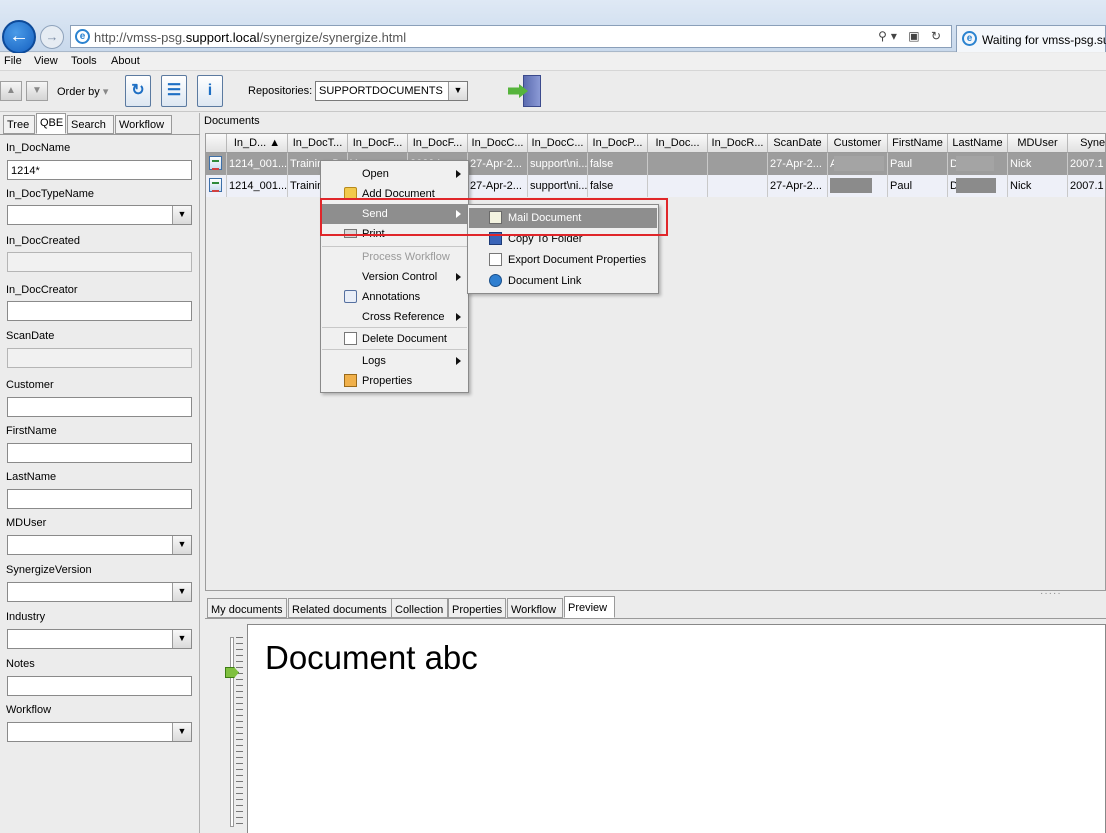 This screenshot has width=1106, height=833. Describe the element at coordinates (394, 257) in the screenshot. I see `menu-item-process-workflow: Process Workflow` at that location.